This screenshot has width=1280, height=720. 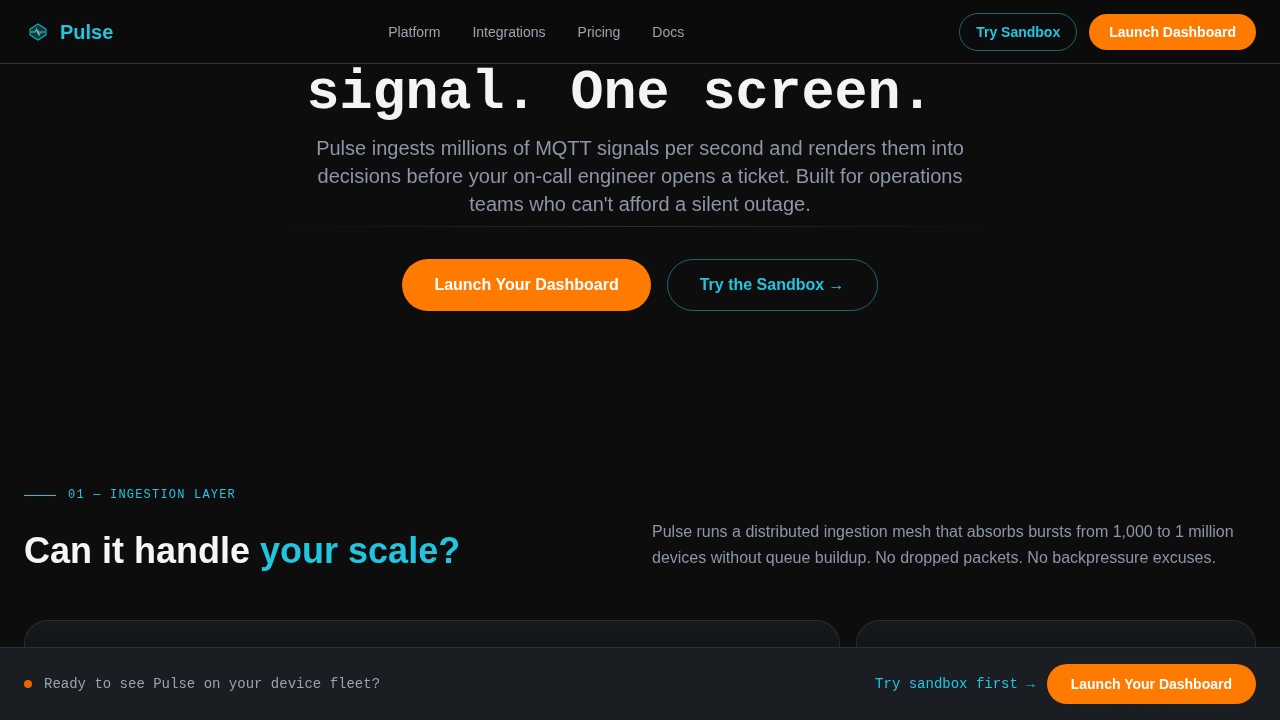 I want to click on hero-title: signal. One screen., so click(x=620, y=93).